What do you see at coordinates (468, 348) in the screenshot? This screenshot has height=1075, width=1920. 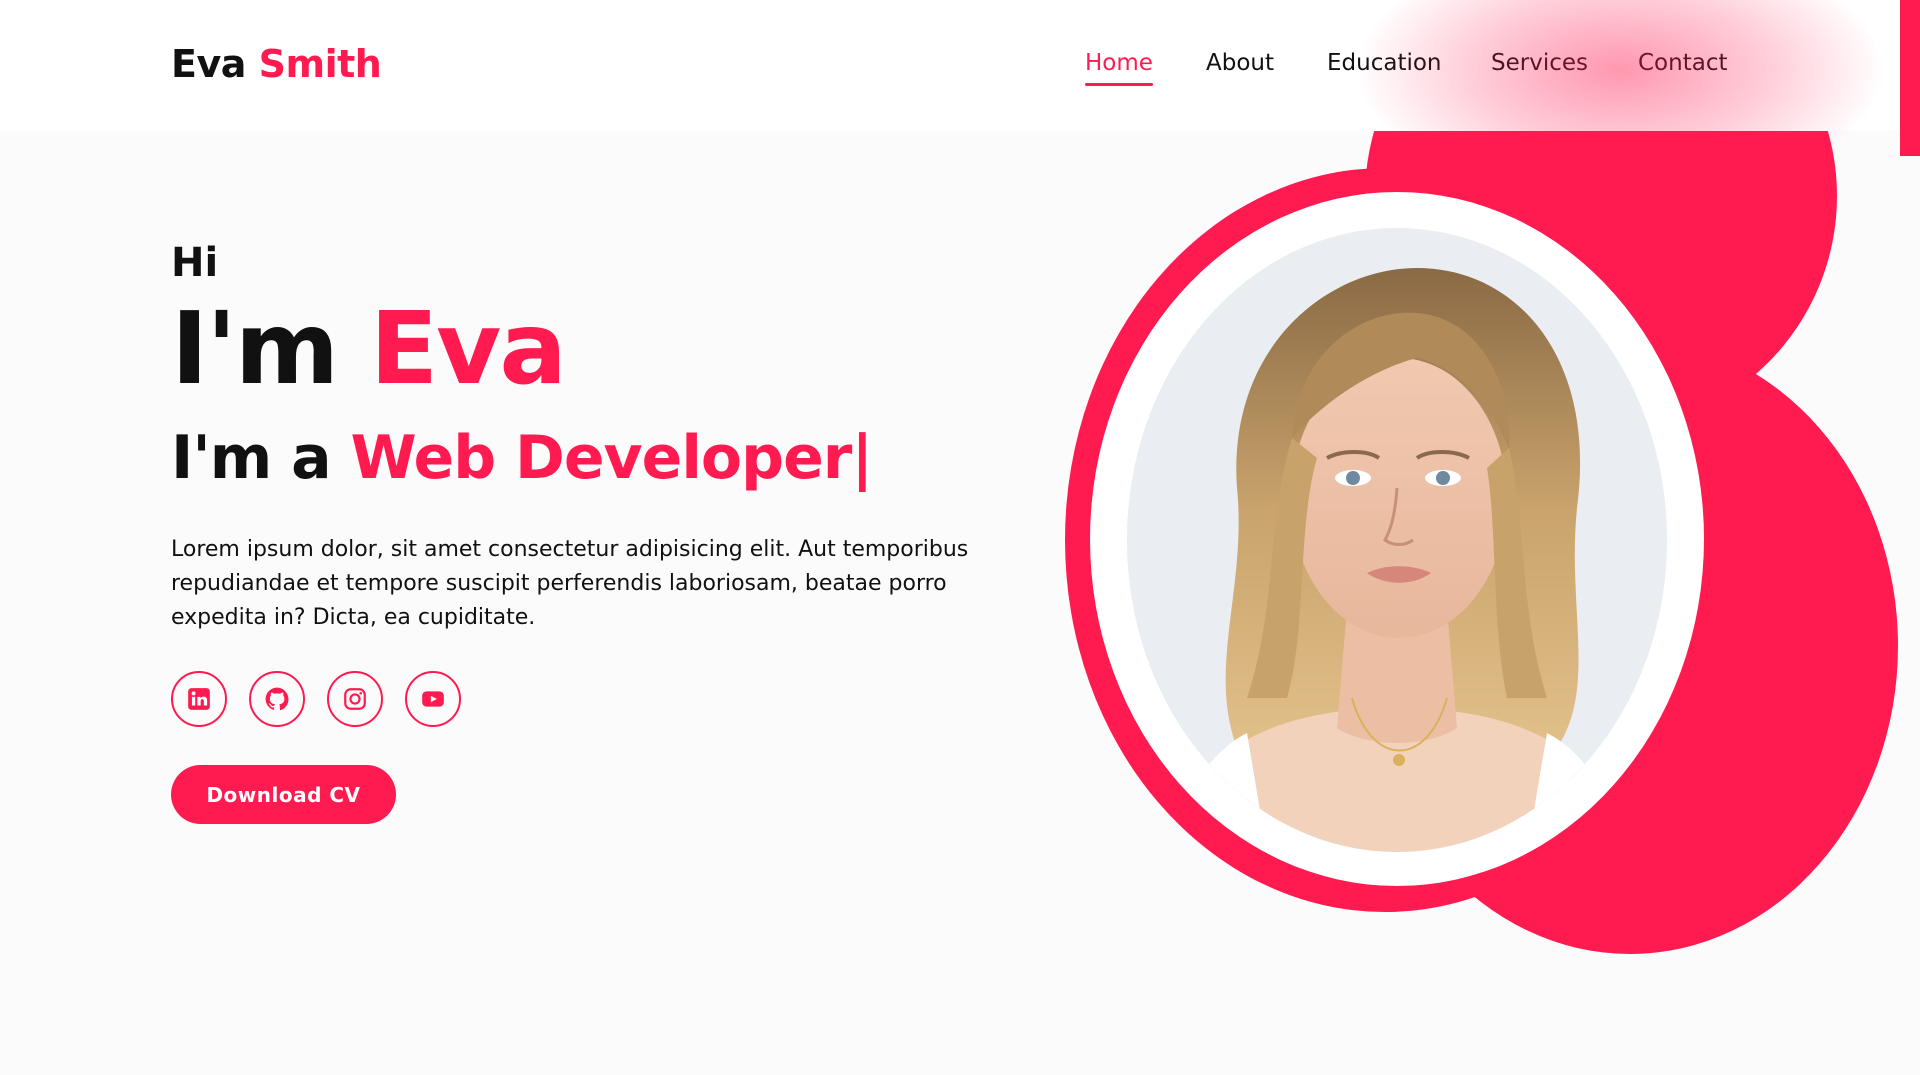 I see `hero-name: Eva` at bounding box center [468, 348].